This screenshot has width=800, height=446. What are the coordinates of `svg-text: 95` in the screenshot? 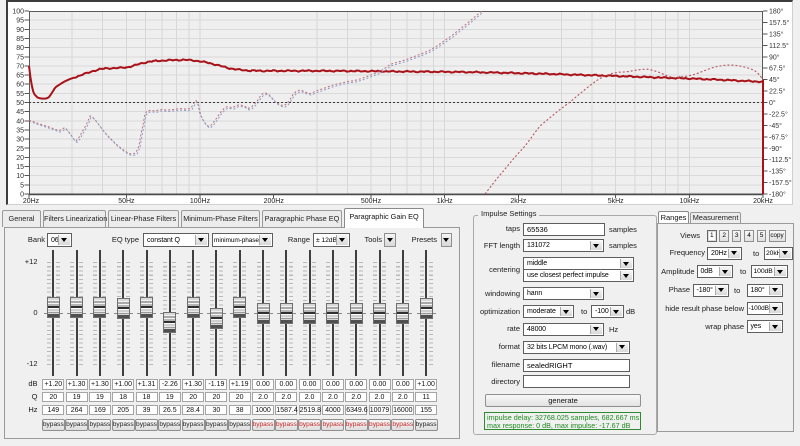 It's located at (20, 21).